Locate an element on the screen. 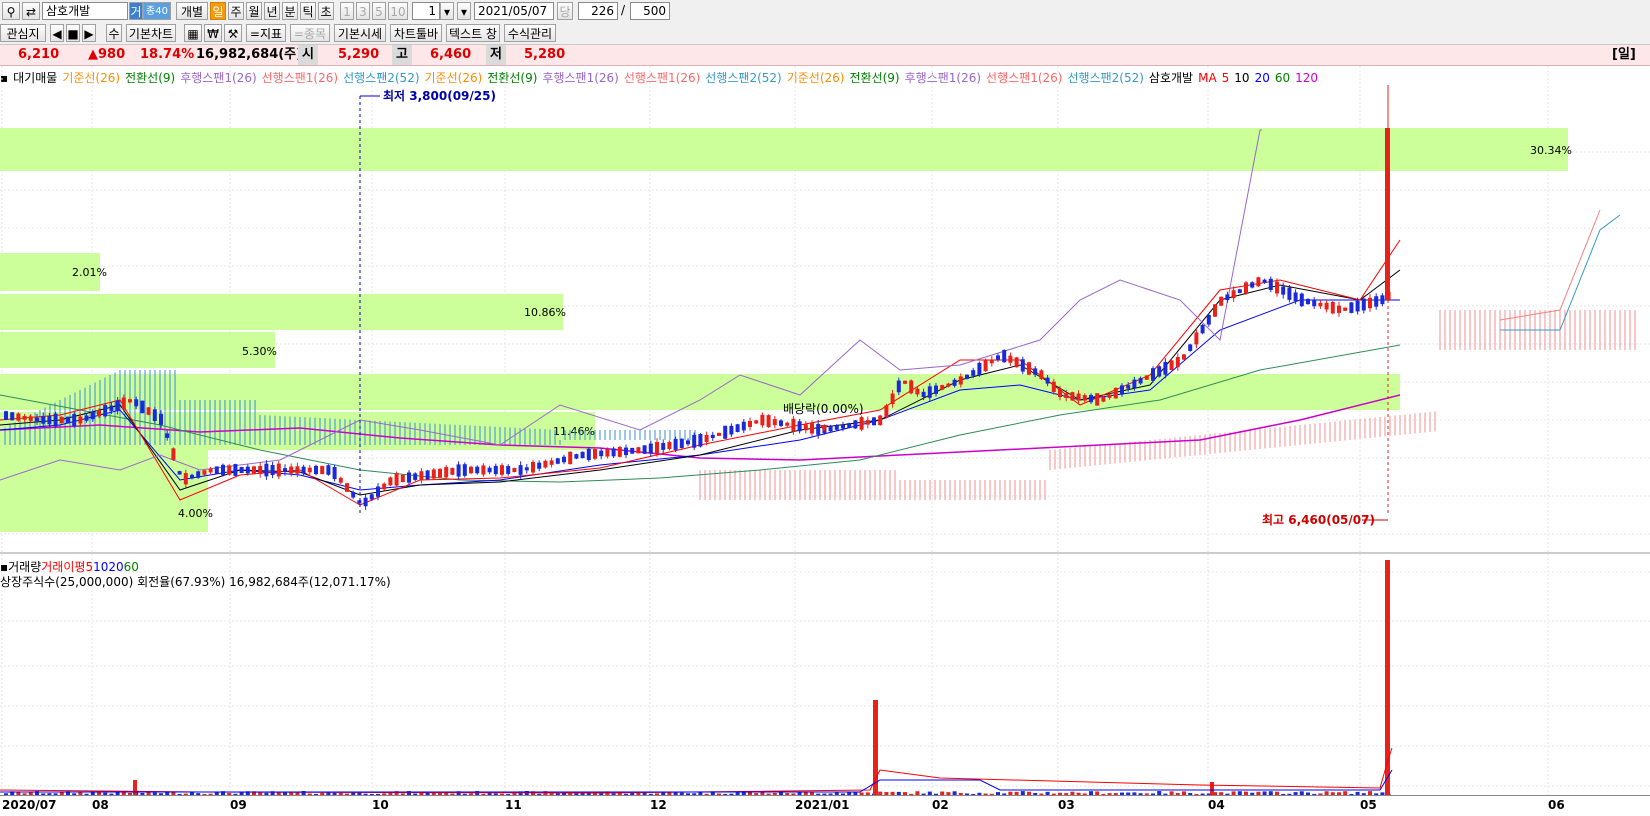 This screenshot has width=1650, height=816. search-icon: ⚲ is located at coordinates (11, 11).